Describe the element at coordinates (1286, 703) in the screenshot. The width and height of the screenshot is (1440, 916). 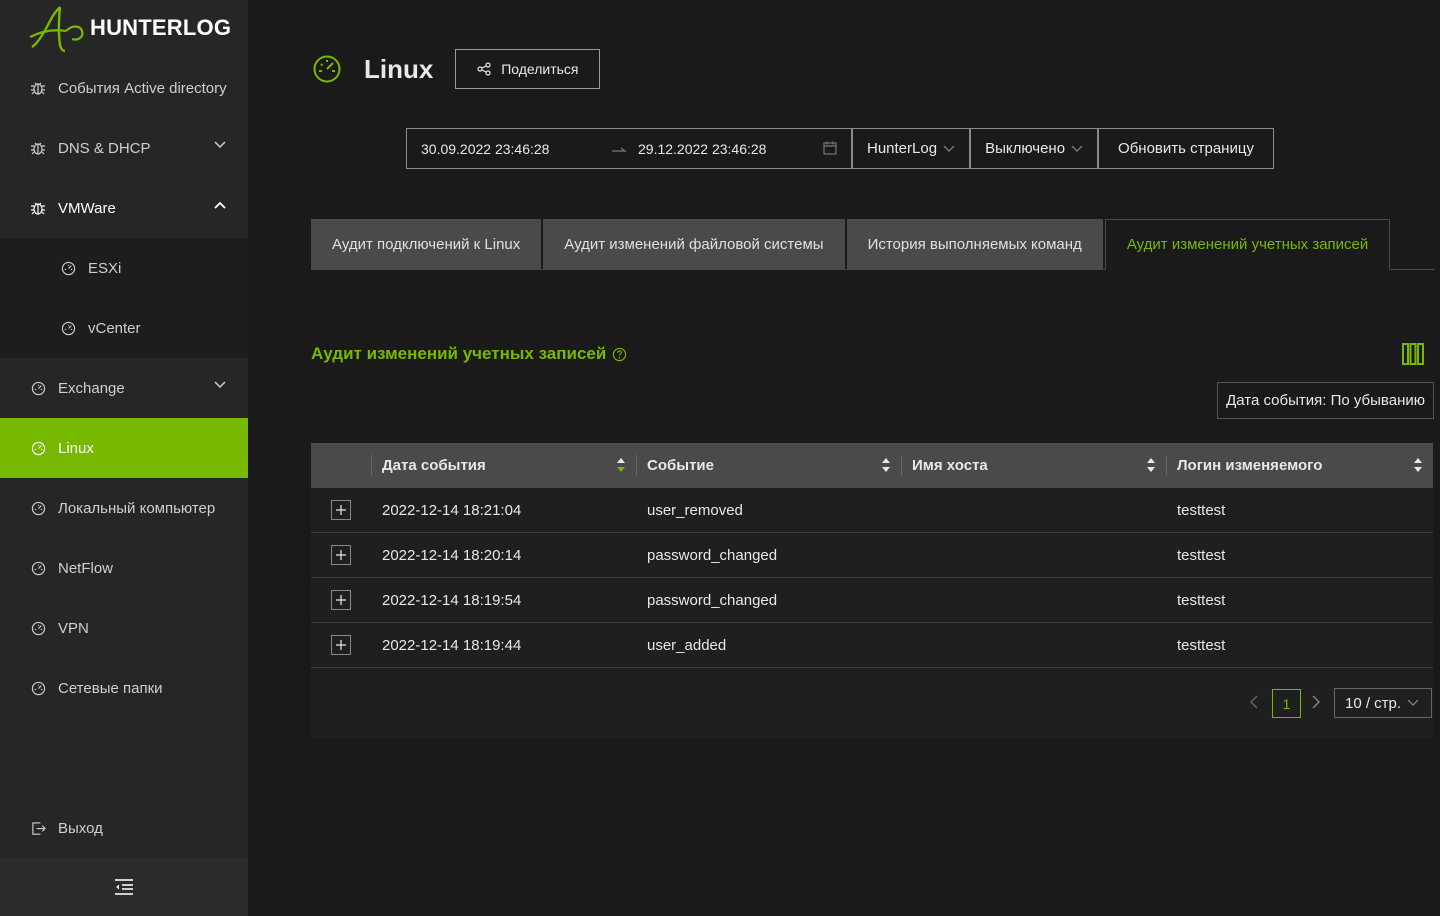
I see `page-number-button: 1` at that location.